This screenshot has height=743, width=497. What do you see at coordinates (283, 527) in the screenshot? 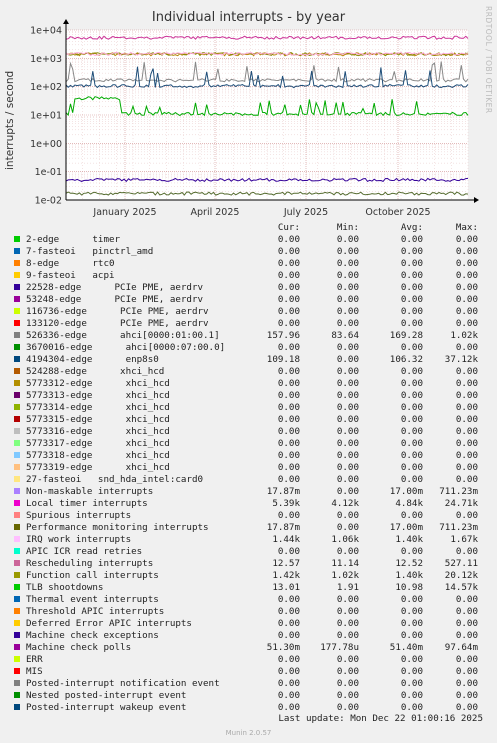
I see `legend-cur: 17.87m` at bounding box center [283, 527].